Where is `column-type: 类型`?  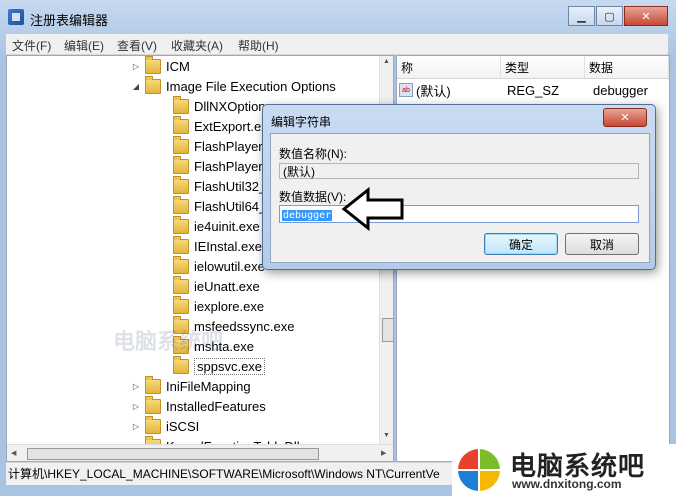
column-type: 类型 is located at coordinates (543, 67).